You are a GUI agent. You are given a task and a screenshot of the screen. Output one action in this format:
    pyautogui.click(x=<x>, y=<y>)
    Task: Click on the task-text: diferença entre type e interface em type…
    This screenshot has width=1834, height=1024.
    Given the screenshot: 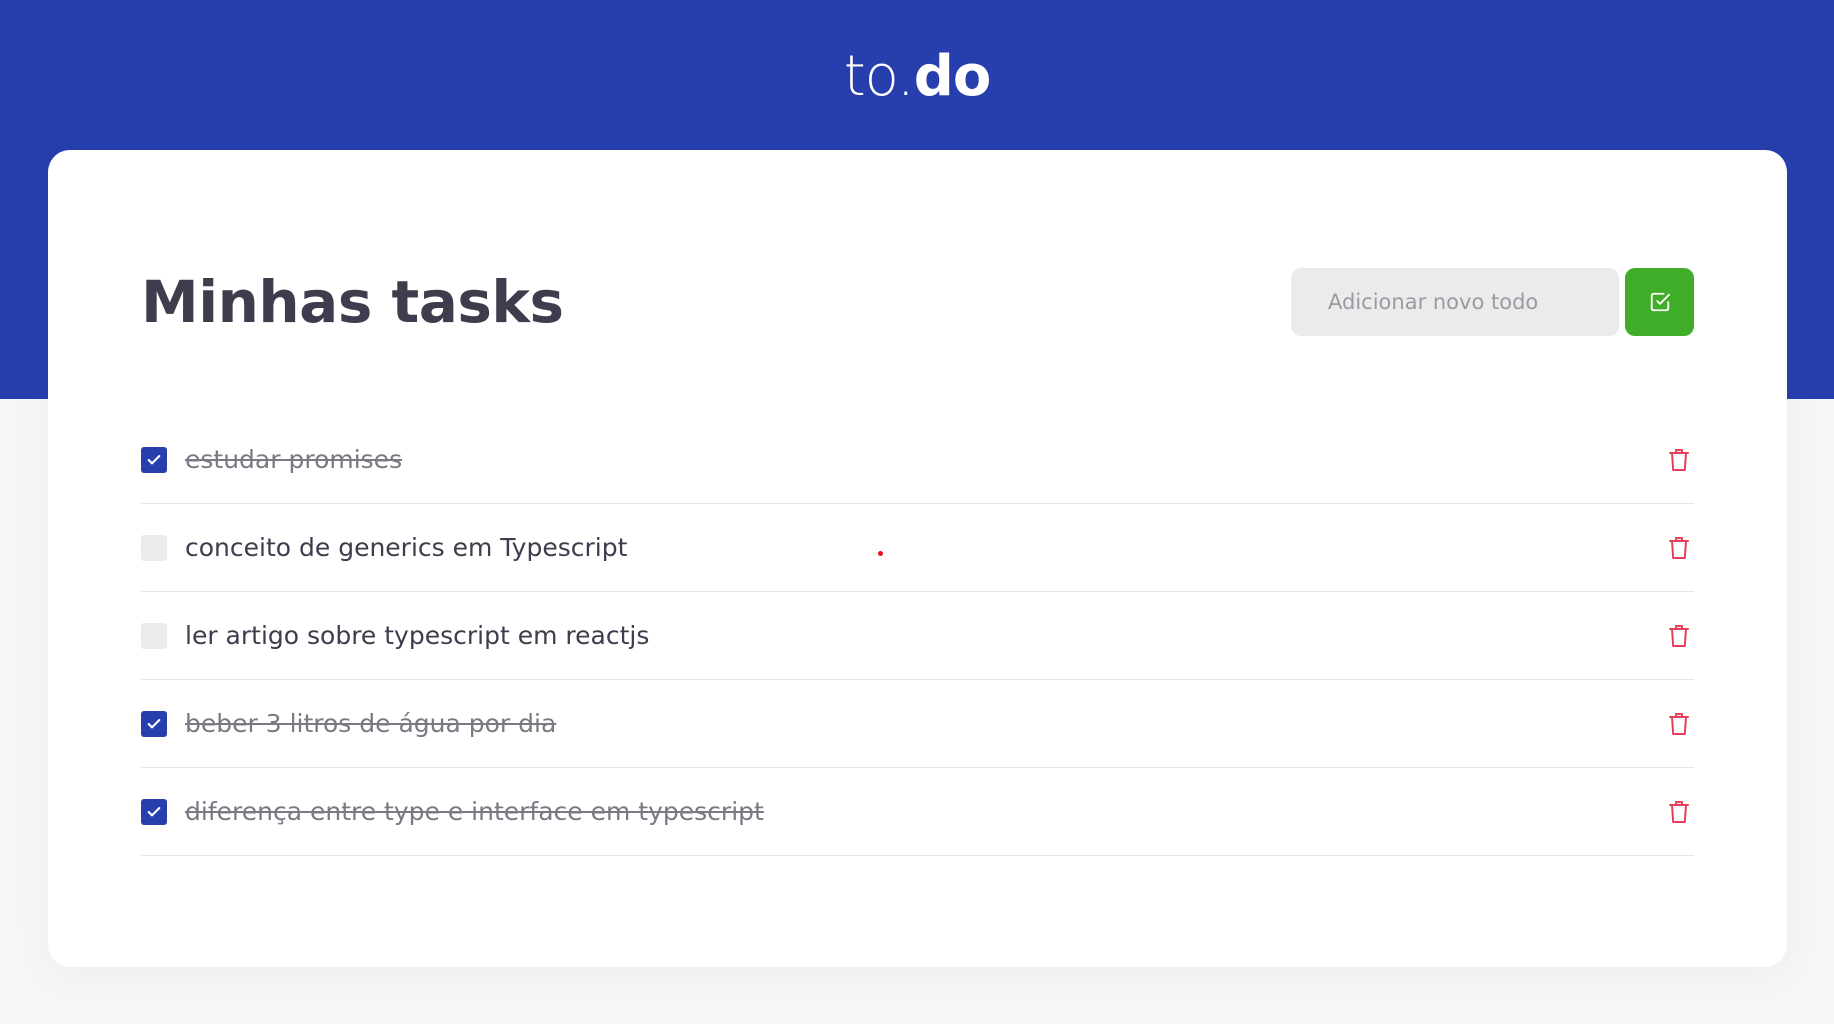 What is the action you would take?
    pyautogui.click(x=474, y=811)
    